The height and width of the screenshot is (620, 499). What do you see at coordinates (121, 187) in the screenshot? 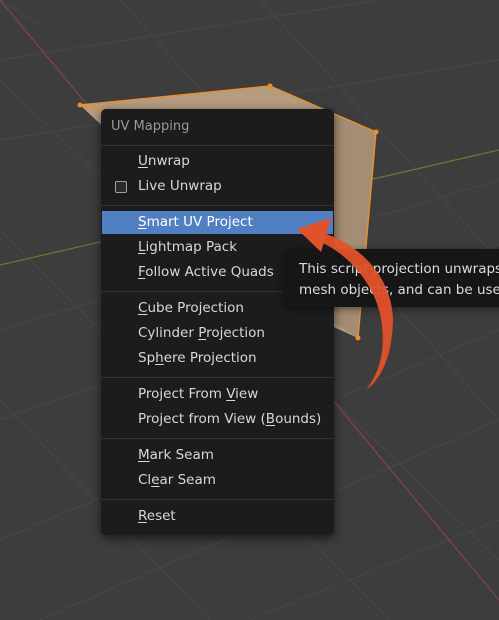
I see `live-unwrap-checkbox` at bounding box center [121, 187].